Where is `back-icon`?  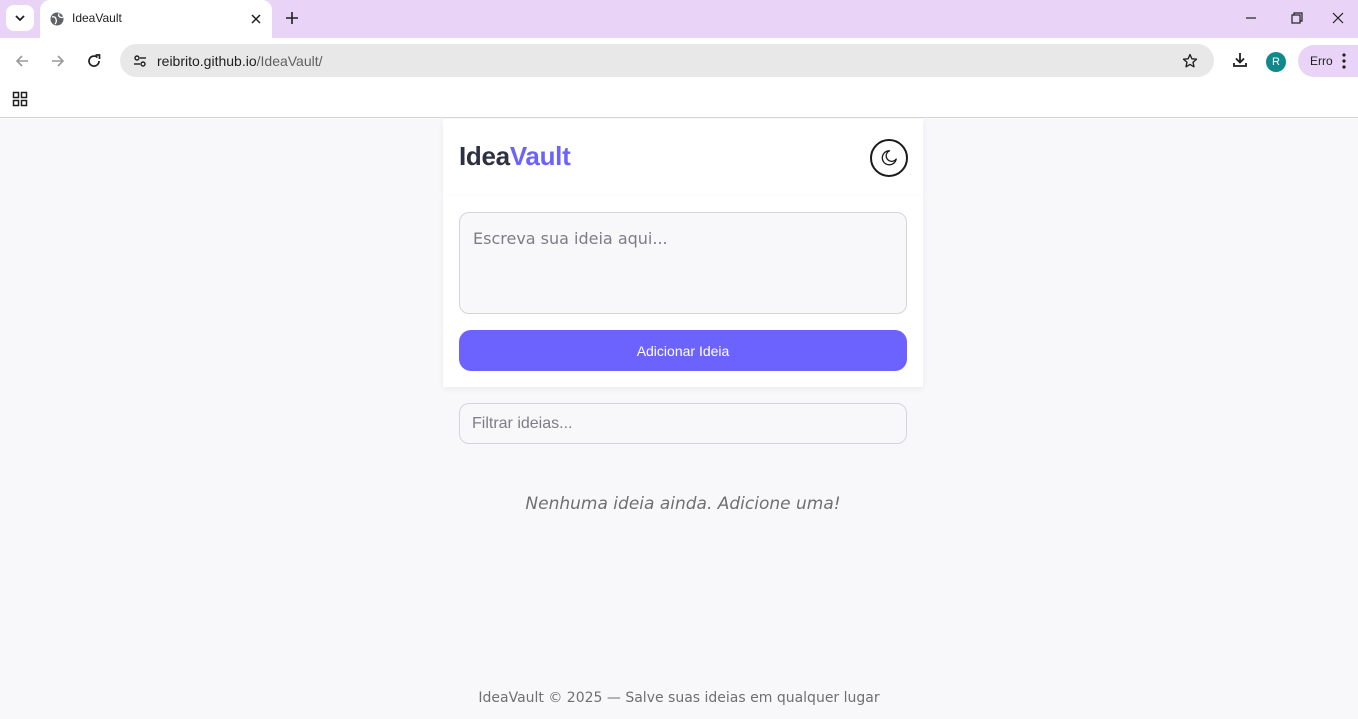 back-icon is located at coordinates (21, 61).